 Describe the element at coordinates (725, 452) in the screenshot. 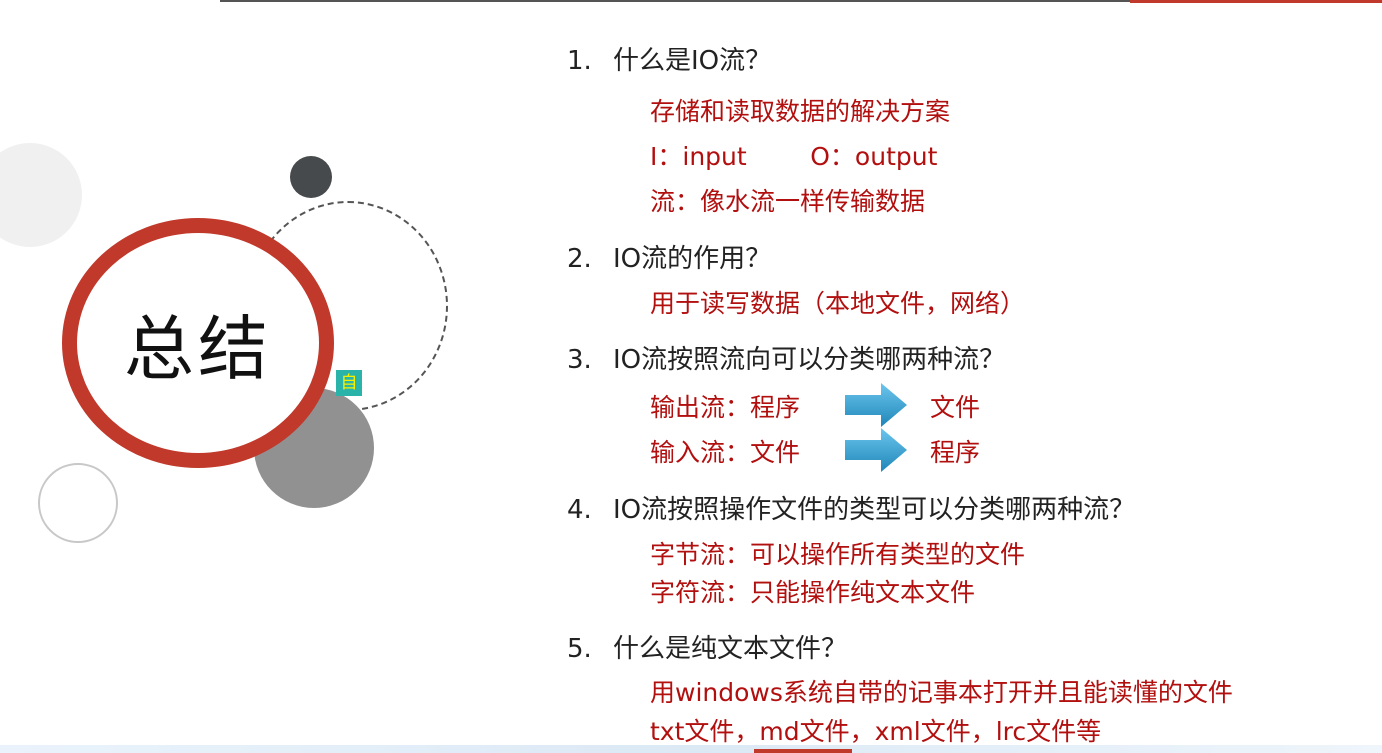

I see `flow-label: 输入流：文件` at that location.